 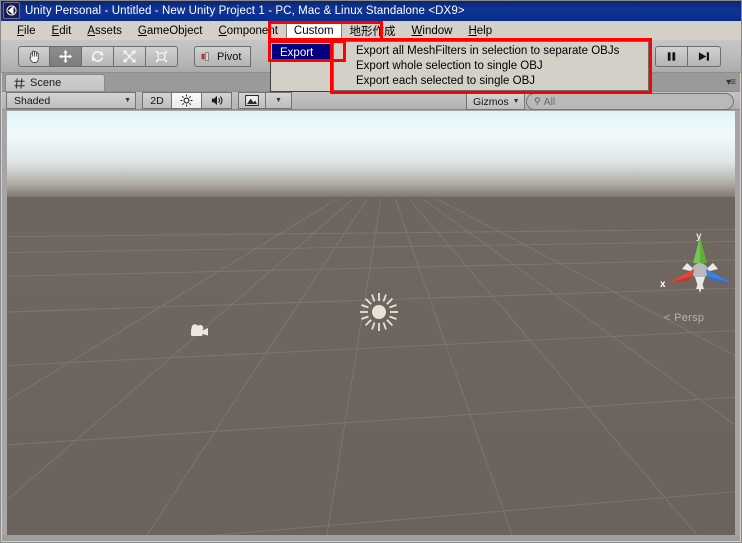 I want to click on image-icon, so click(x=252, y=100).